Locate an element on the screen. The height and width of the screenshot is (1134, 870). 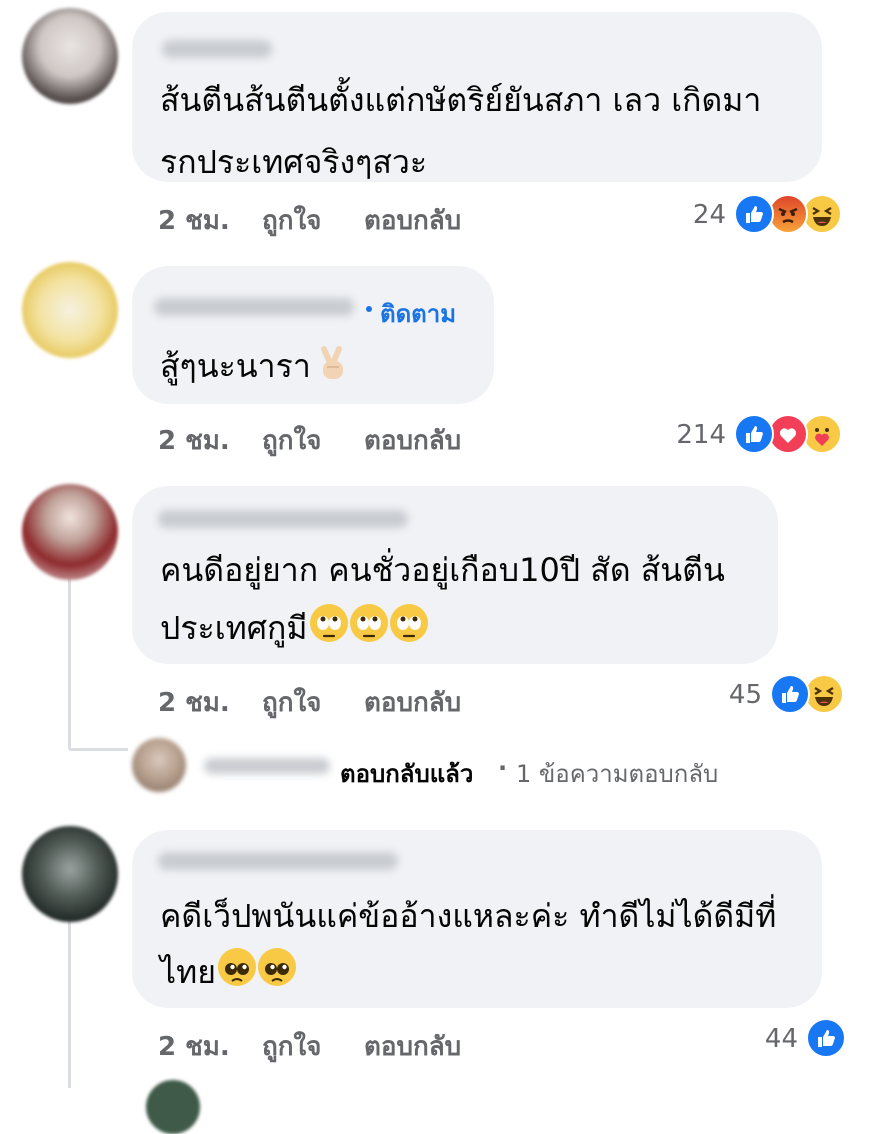
comment-text: ประเทศกูมี is located at coordinates (294, 628).